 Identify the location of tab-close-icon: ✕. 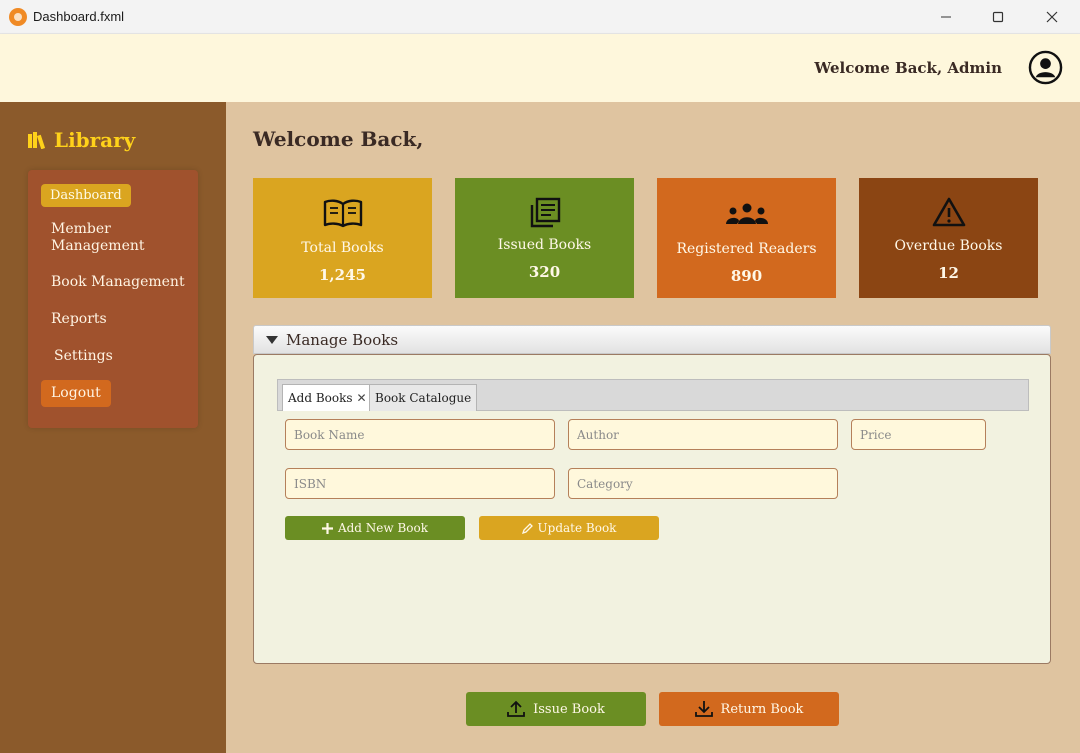
(362, 398).